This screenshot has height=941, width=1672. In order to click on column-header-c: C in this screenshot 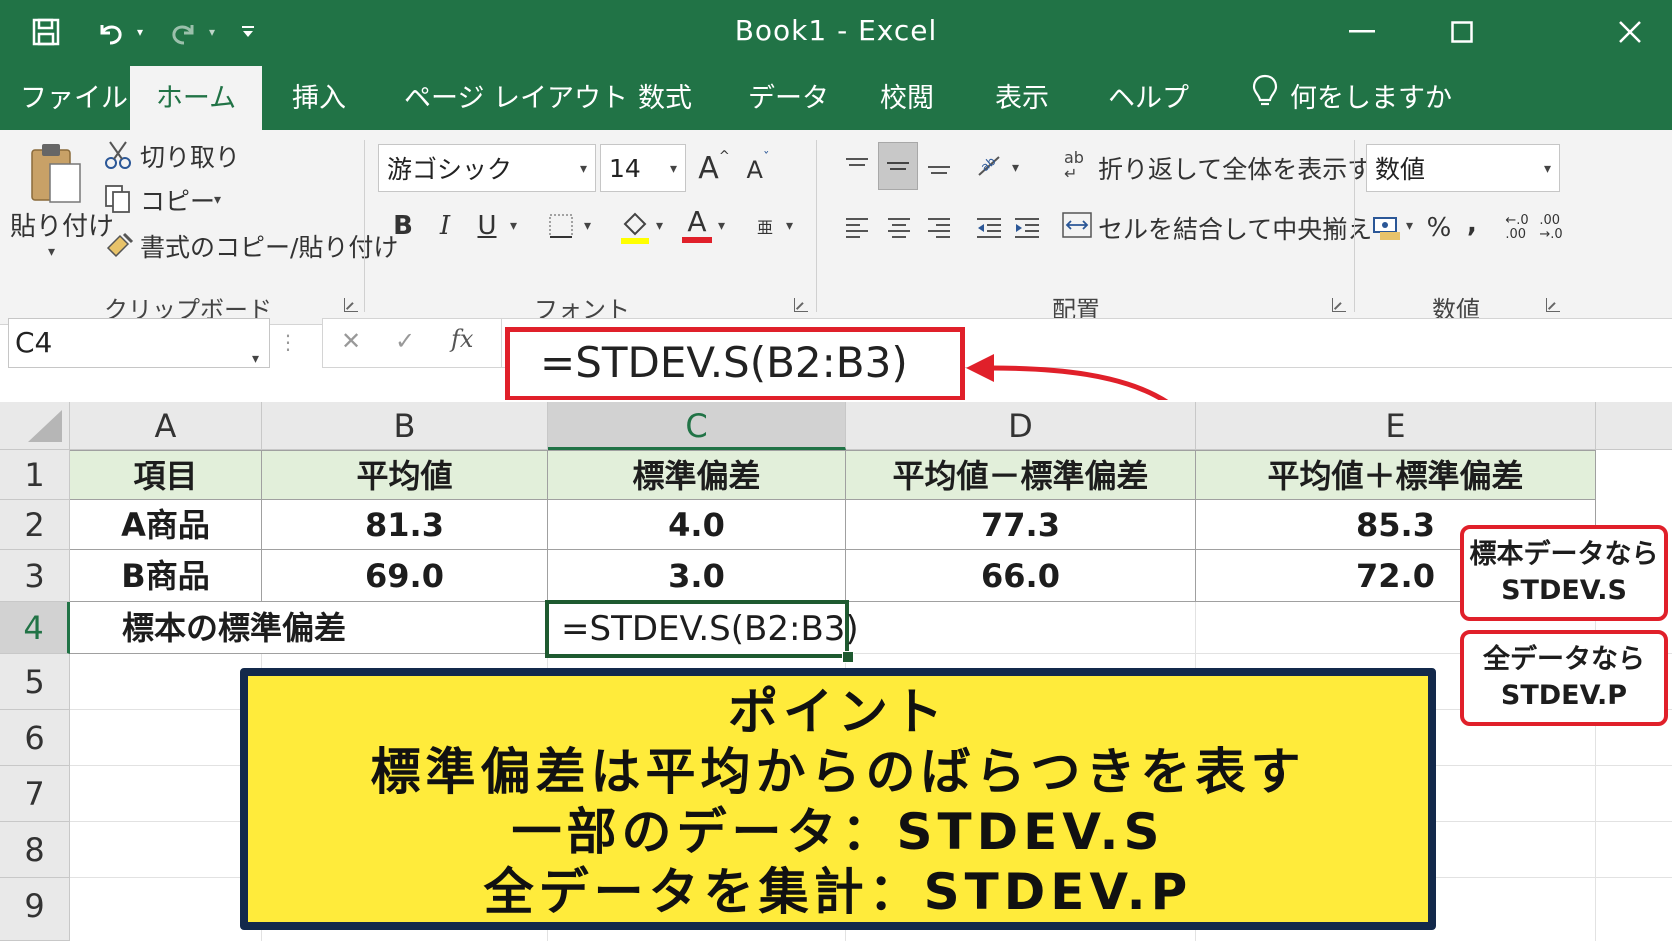, I will do `click(697, 426)`.